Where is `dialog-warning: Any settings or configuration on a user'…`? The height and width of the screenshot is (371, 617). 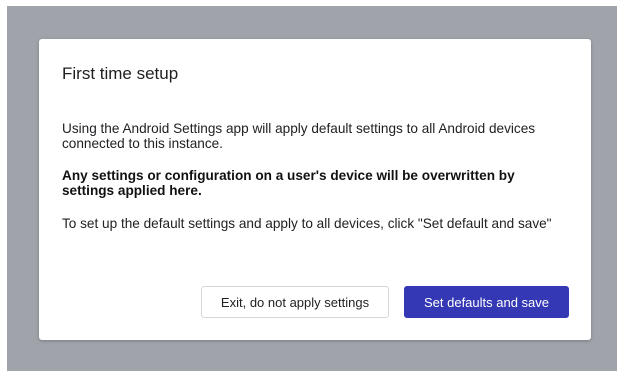 dialog-warning: Any settings or configuration on a user'… is located at coordinates (288, 183).